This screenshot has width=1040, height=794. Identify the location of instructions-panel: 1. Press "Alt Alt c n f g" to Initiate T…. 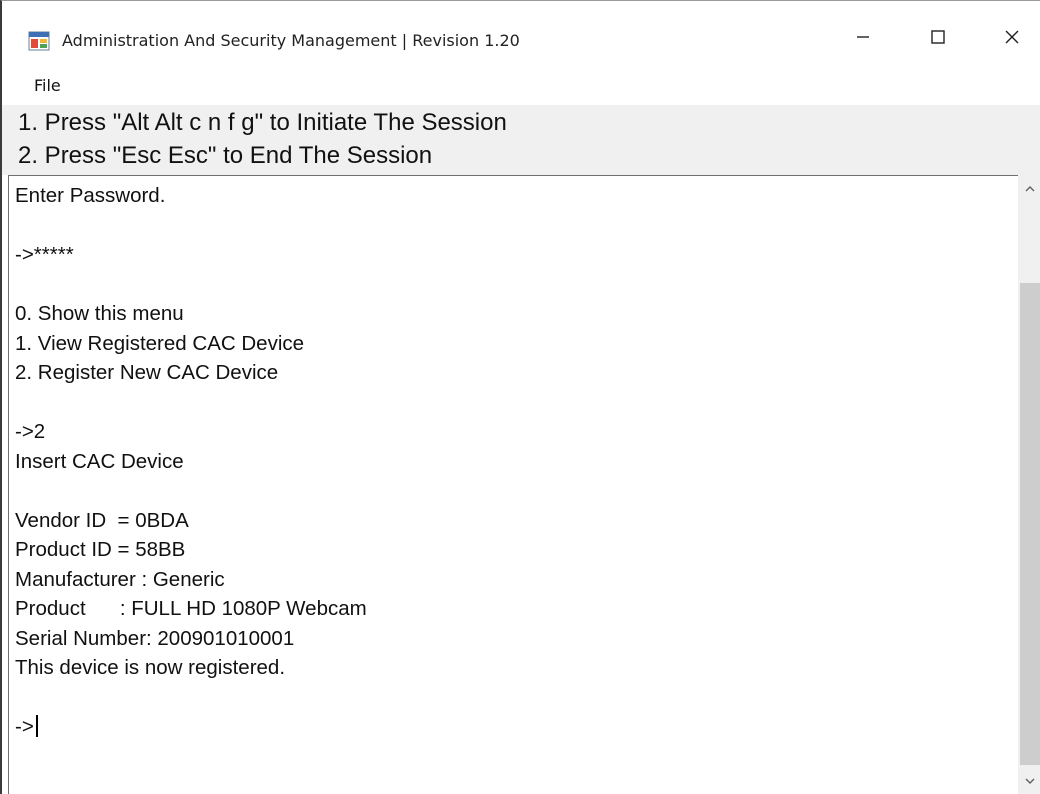
(521, 140).